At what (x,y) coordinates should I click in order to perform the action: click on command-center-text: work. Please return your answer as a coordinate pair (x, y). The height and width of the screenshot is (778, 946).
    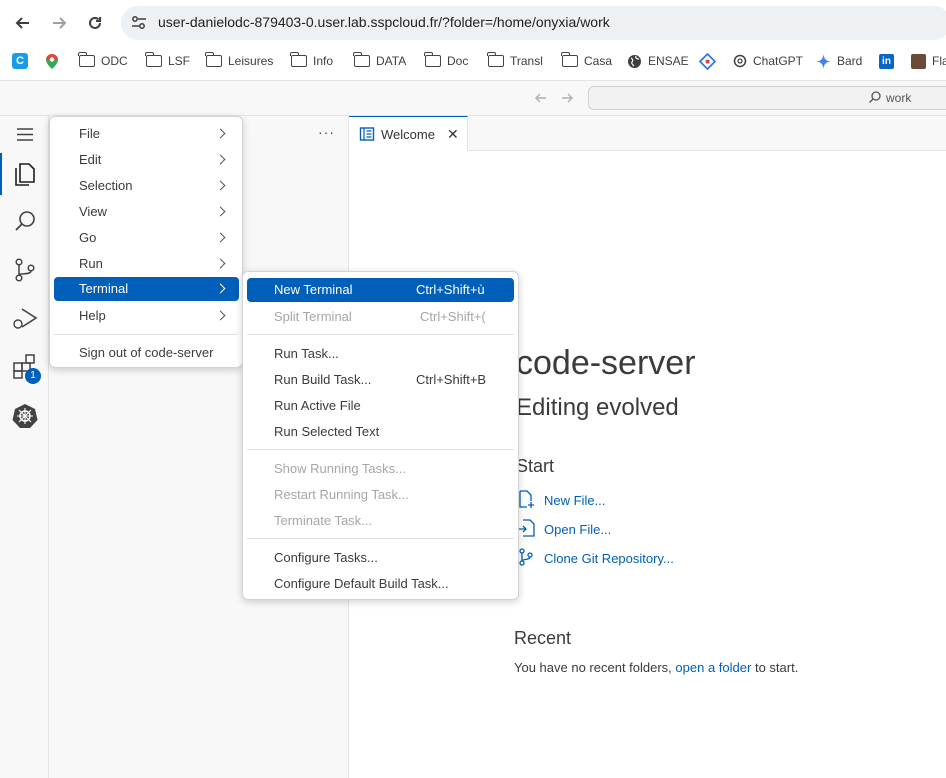
    Looking at the image, I should click on (899, 98).